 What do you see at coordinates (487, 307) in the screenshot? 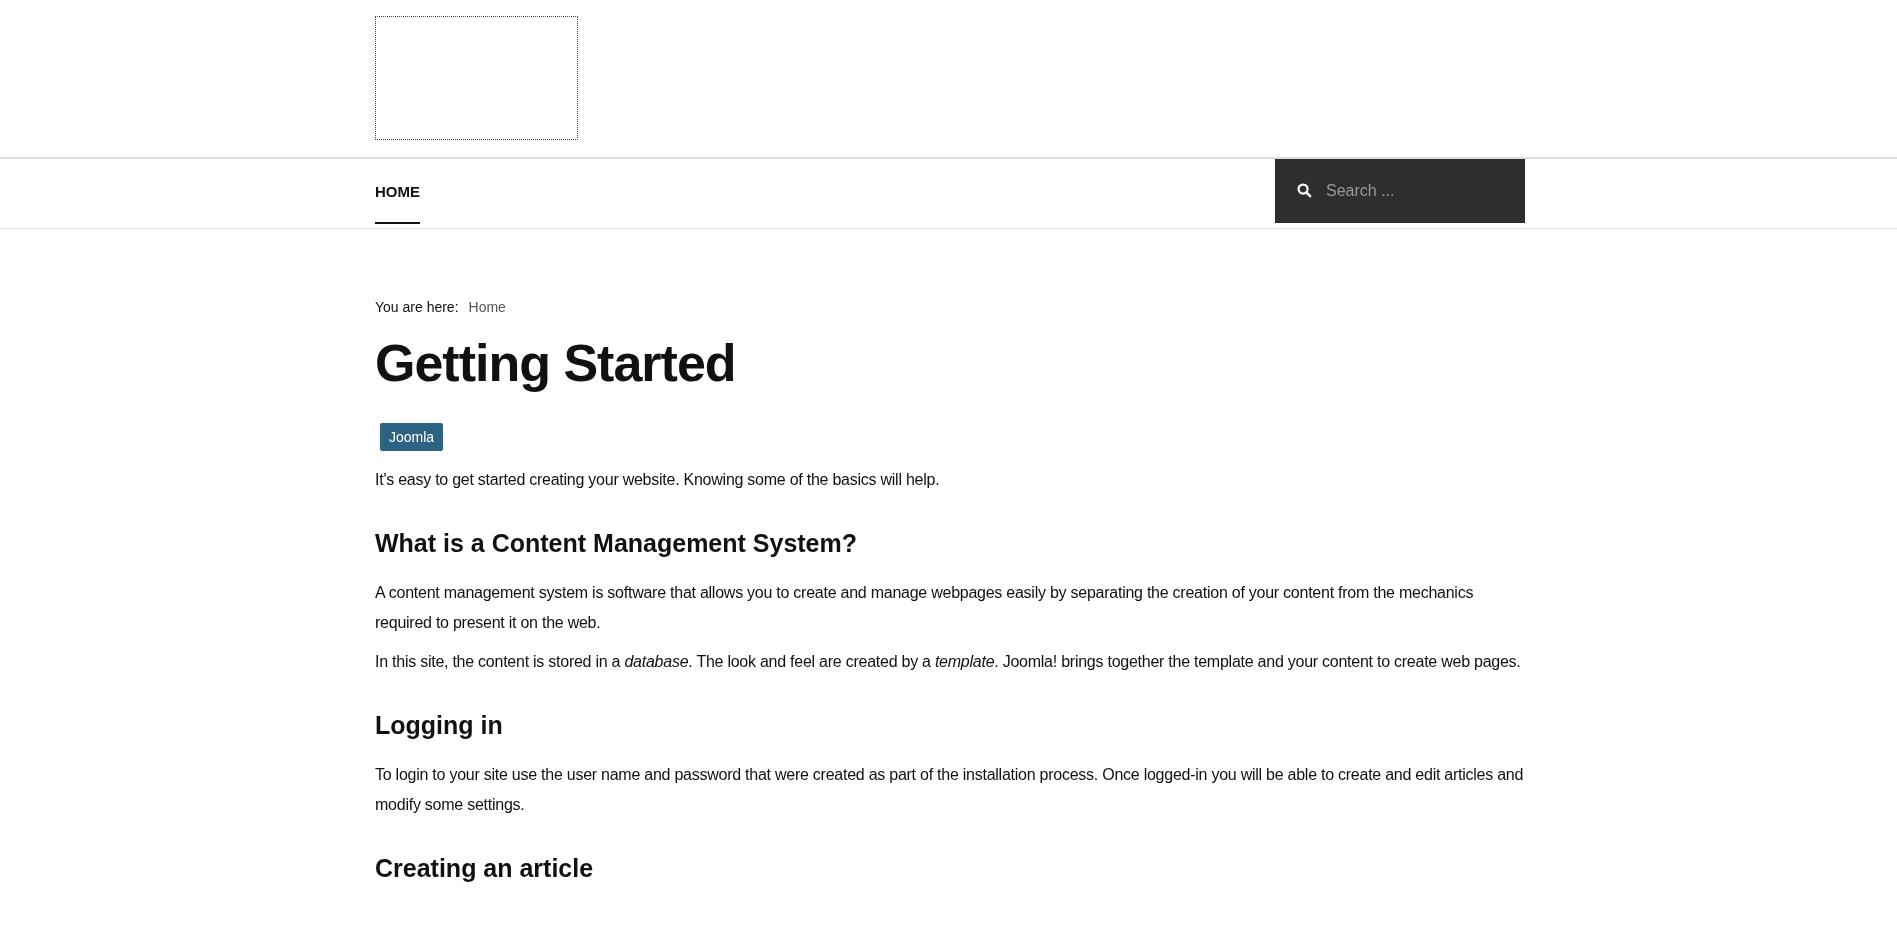
I see `breadcrumb-item: Home` at bounding box center [487, 307].